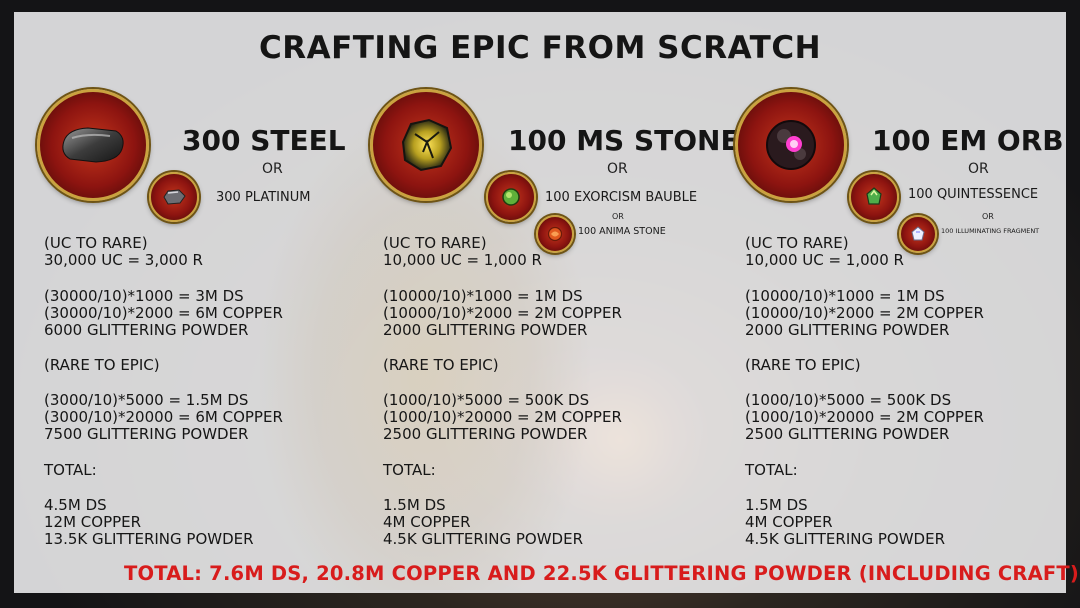 The height and width of the screenshot is (608, 1080). I want to click on alt-item-label: 100 EXORCISM BAUBLE, so click(621, 197).